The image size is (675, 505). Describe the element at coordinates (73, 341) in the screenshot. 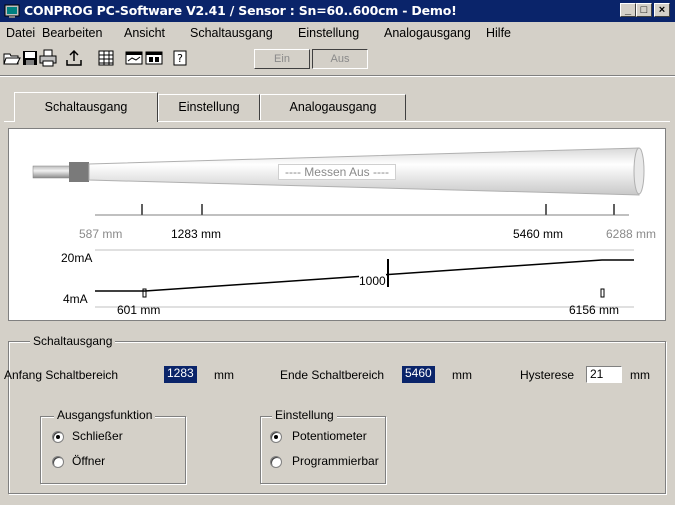

I see `schaltausgang-group-title: Schaltausgang` at that location.